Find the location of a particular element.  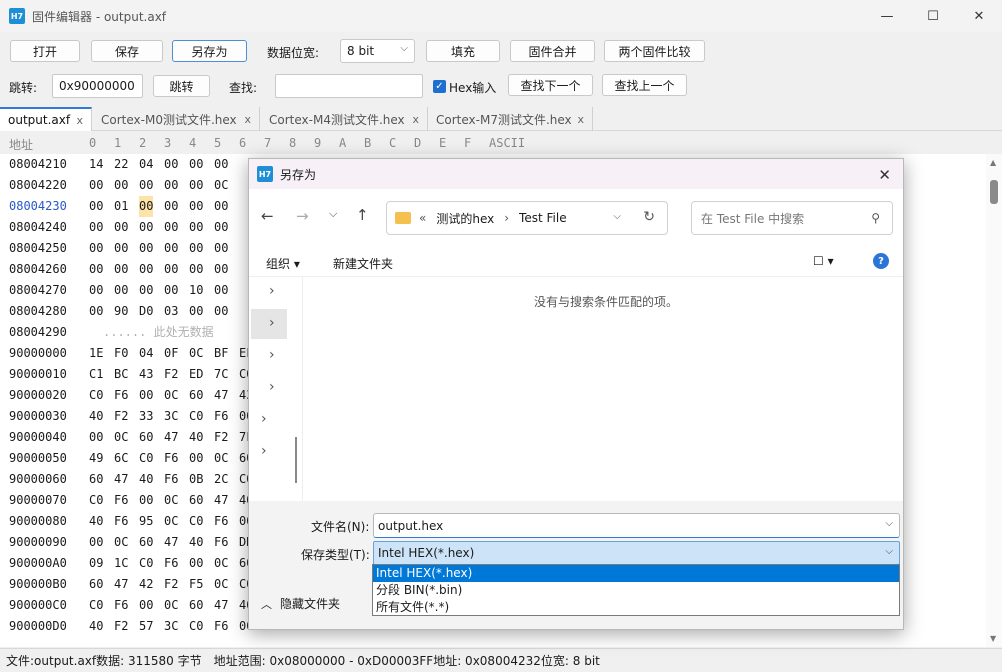

hex-byte: F0 is located at coordinates (121, 353).